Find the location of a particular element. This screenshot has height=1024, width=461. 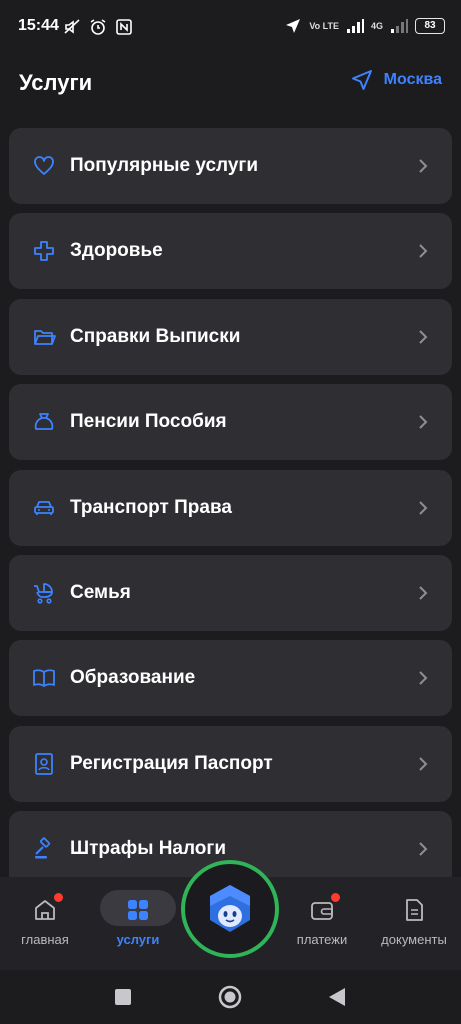

home-system-button is located at coordinates (230, 997).